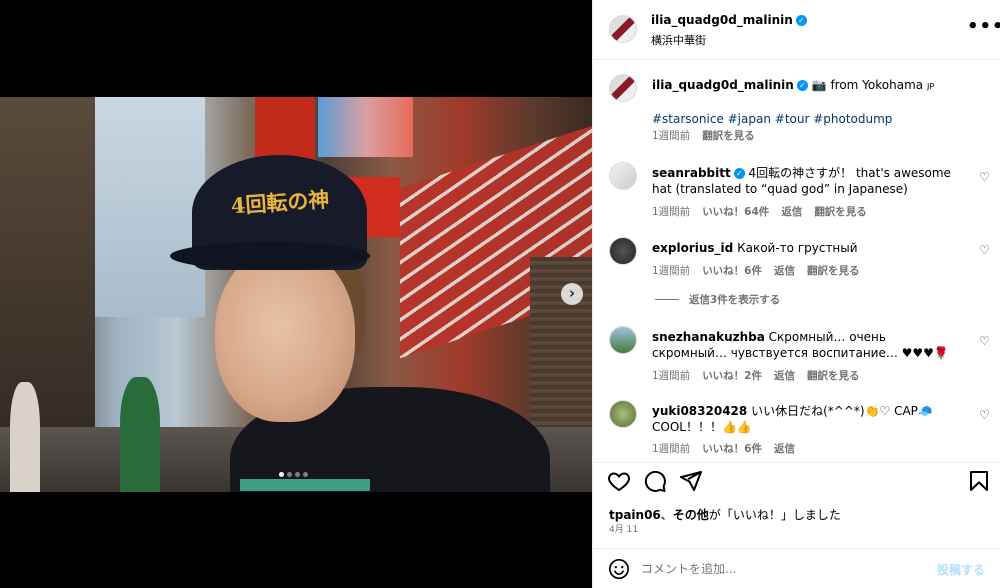  What do you see at coordinates (691, 481) in the screenshot?
I see `share-icon` at bounding box center [691, 481].